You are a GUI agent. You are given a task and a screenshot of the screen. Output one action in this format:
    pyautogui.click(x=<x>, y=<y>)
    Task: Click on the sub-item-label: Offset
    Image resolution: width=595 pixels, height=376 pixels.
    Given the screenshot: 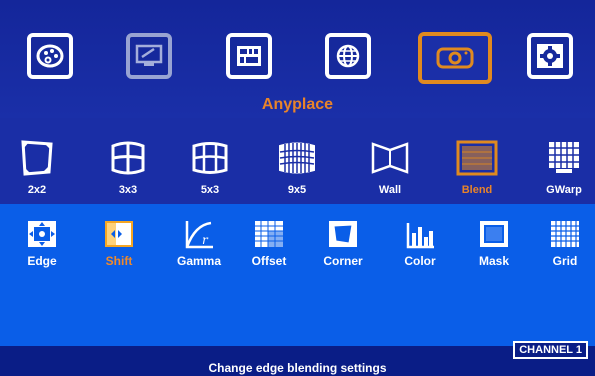 What is the action you would take?
    pyautogui.click(x=269, y=261)
    